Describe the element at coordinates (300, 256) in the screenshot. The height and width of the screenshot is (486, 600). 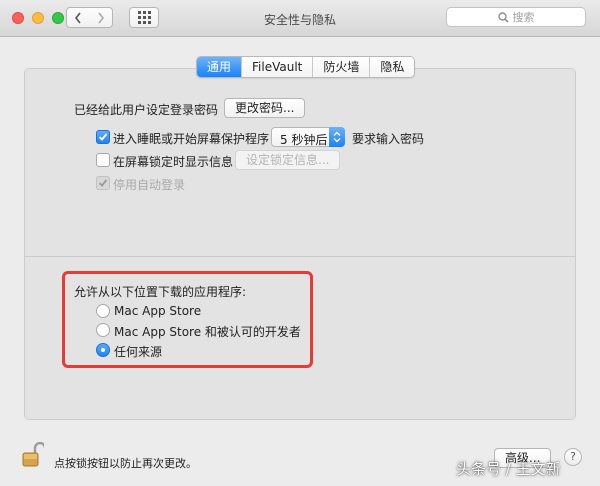
I see `section-divider` at that location.